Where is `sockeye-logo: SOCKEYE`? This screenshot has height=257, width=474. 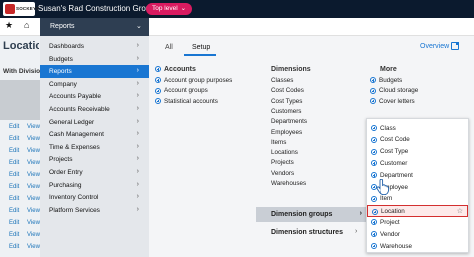 sockeye-logo: SOCKEYE is located at coordinates (21, 9).